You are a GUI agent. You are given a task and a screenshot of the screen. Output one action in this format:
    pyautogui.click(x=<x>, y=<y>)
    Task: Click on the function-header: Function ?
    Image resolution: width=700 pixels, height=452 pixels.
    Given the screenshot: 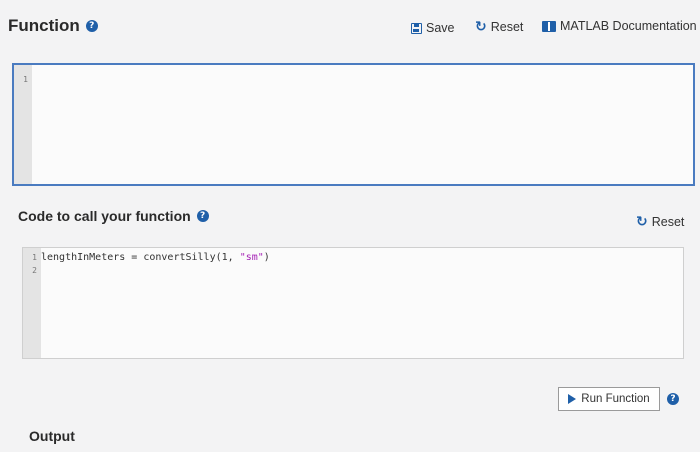 What is the action you would take?
    pyautogui.click(x=53, y=26)
    